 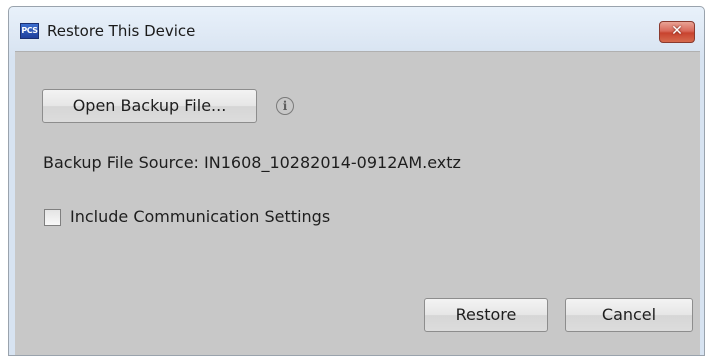 What do you see at coordinates (200, 216) in the screenshot?
I see `include-communication-settings-label: Include Communication Settings` at bounding box center [200, 216].